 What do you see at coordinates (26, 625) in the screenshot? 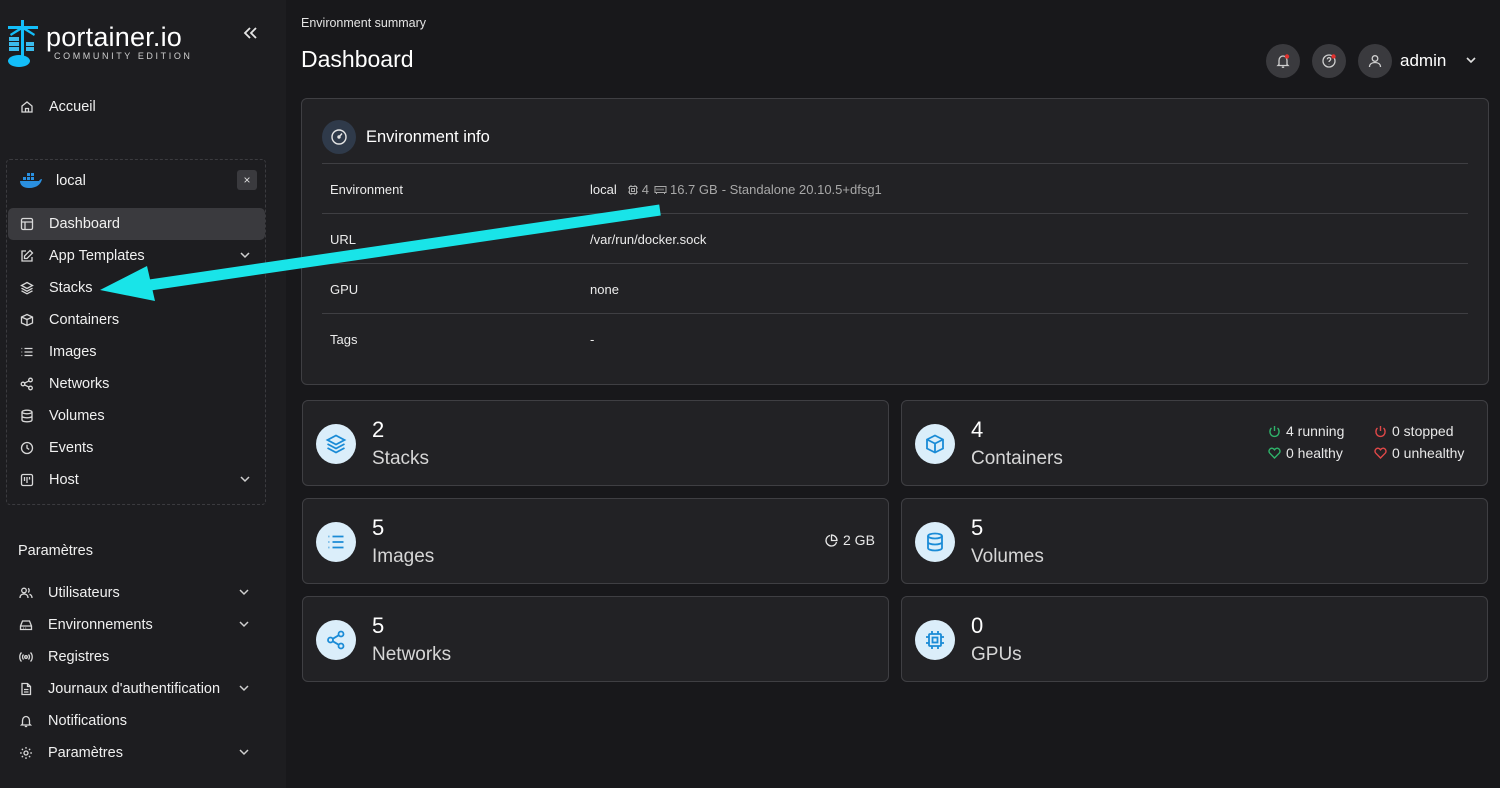
I see `hdd-icon` at bounding box center [26, 625].